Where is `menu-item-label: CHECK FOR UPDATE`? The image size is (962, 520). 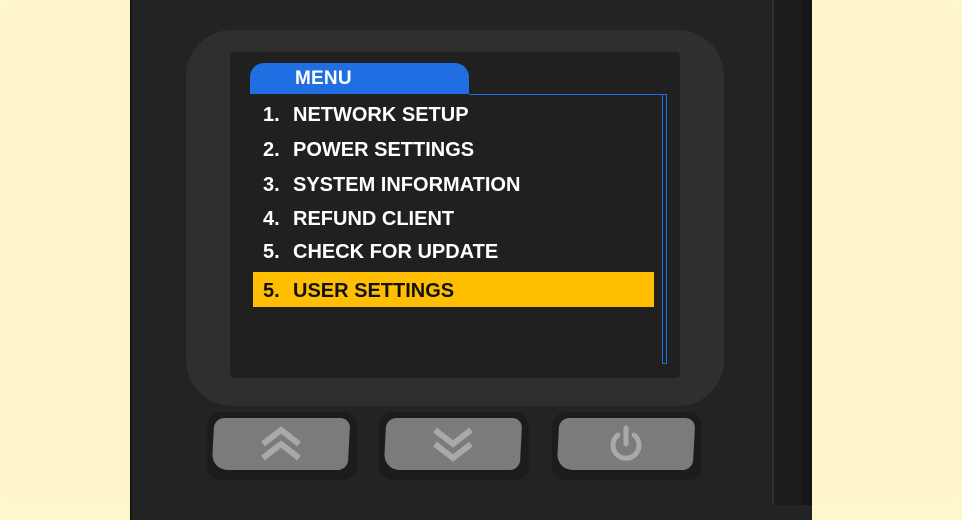
menu-item-label: CHECK FOR UPDATE is located at coordinates (396, 252).